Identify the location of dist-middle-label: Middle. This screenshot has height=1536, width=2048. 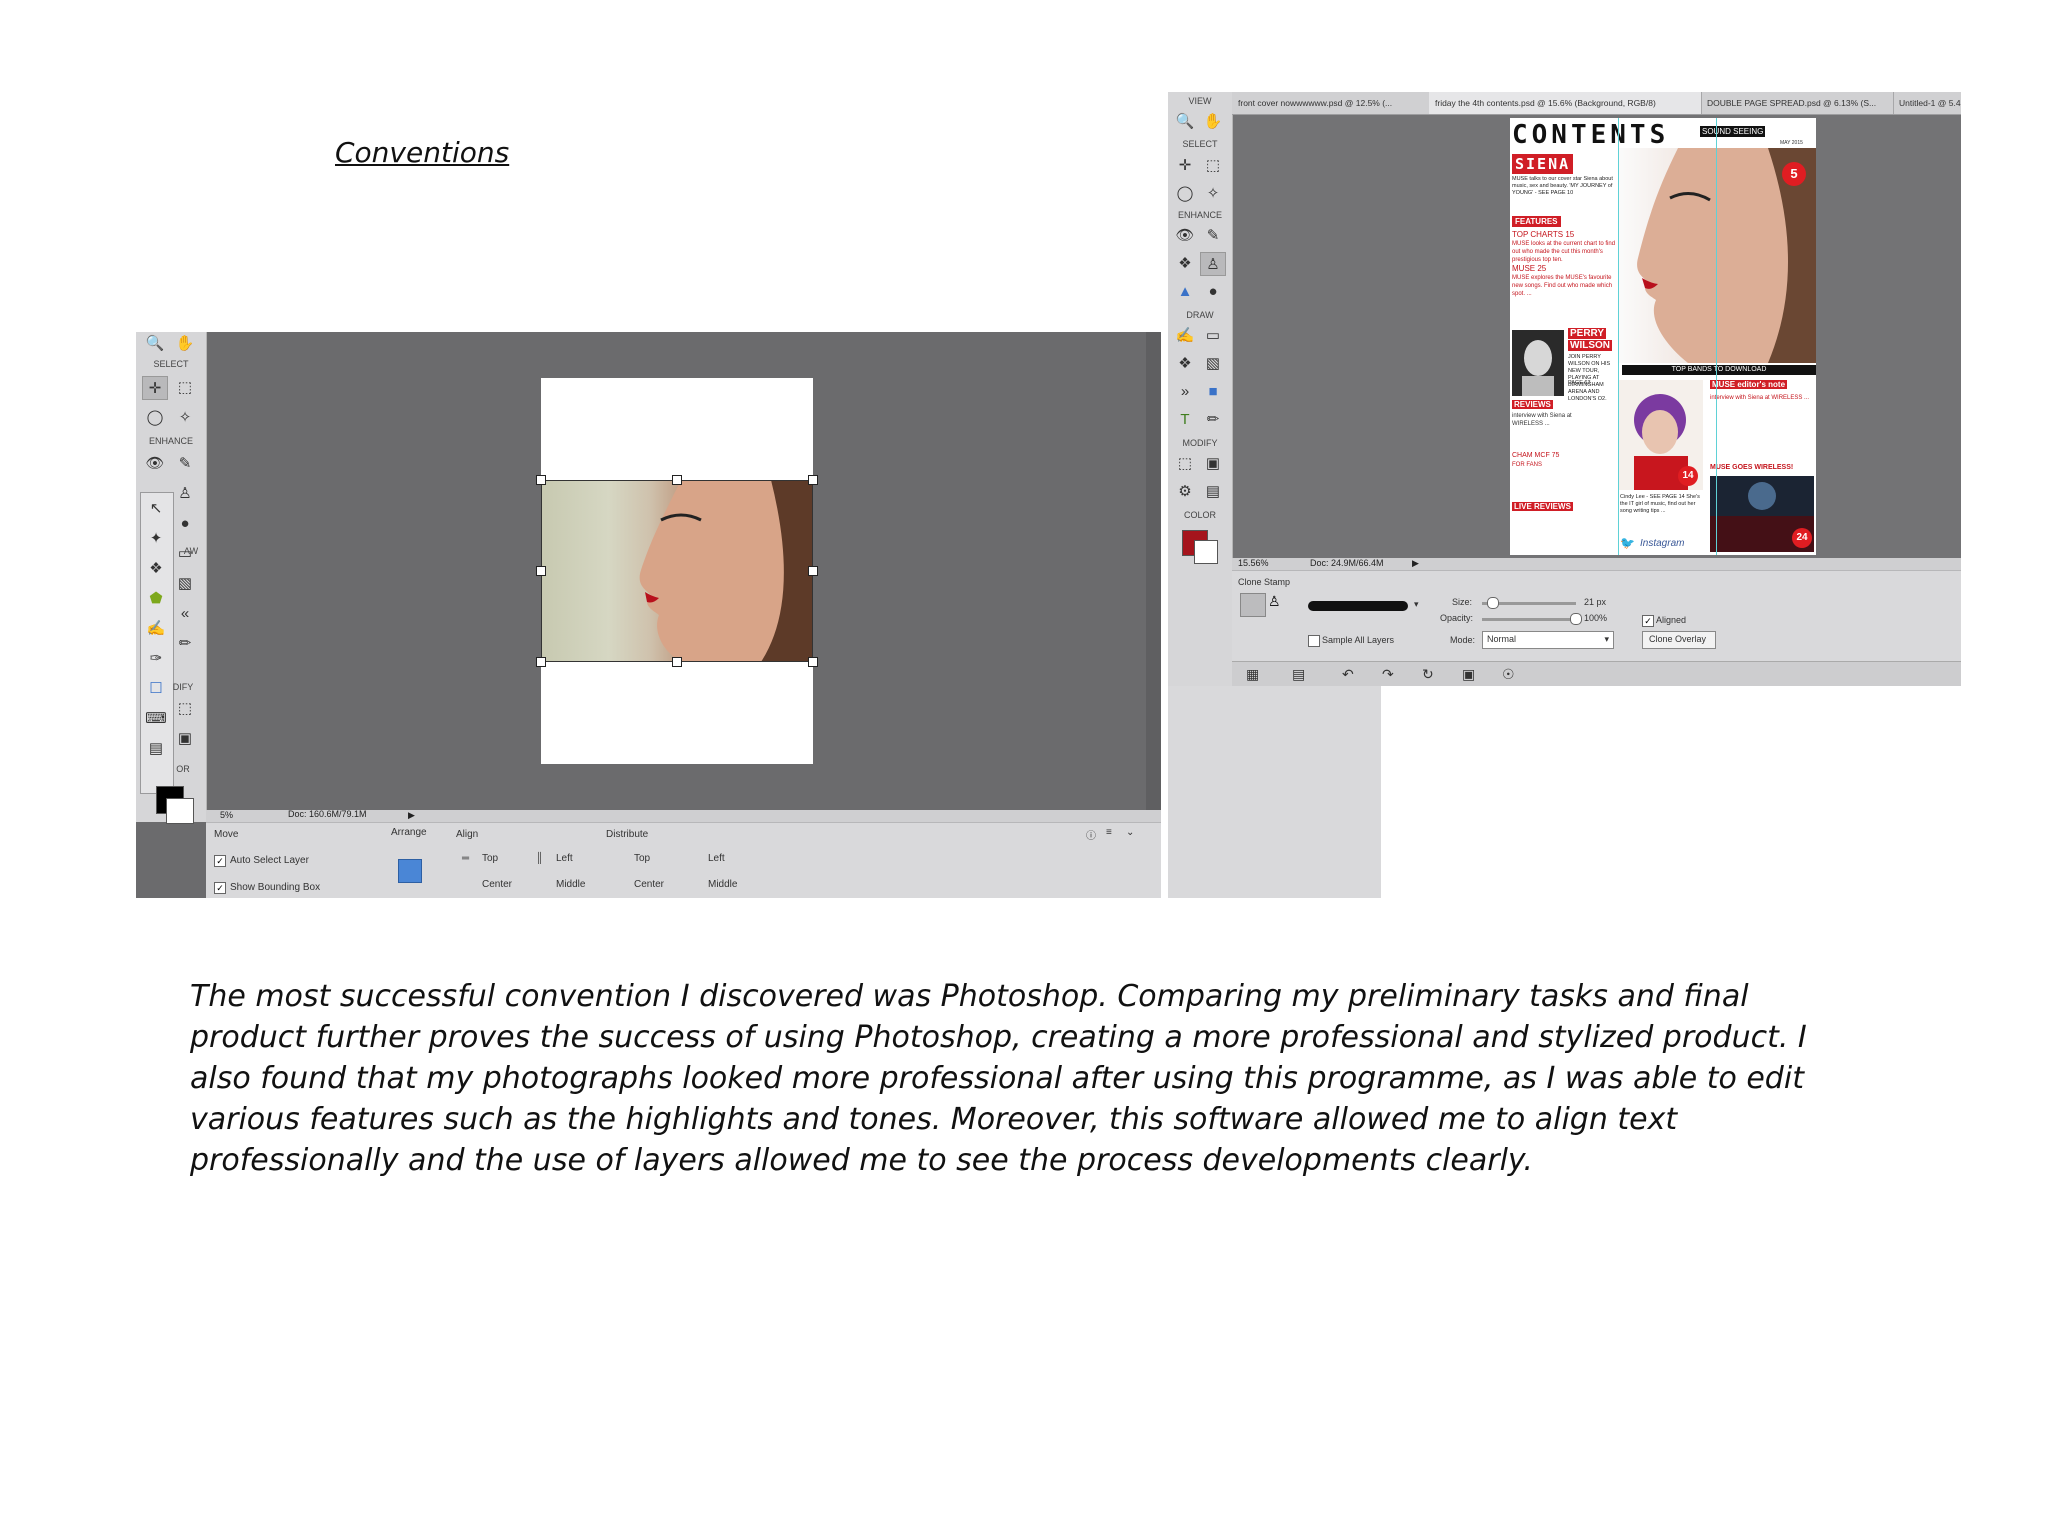
(722, 884).